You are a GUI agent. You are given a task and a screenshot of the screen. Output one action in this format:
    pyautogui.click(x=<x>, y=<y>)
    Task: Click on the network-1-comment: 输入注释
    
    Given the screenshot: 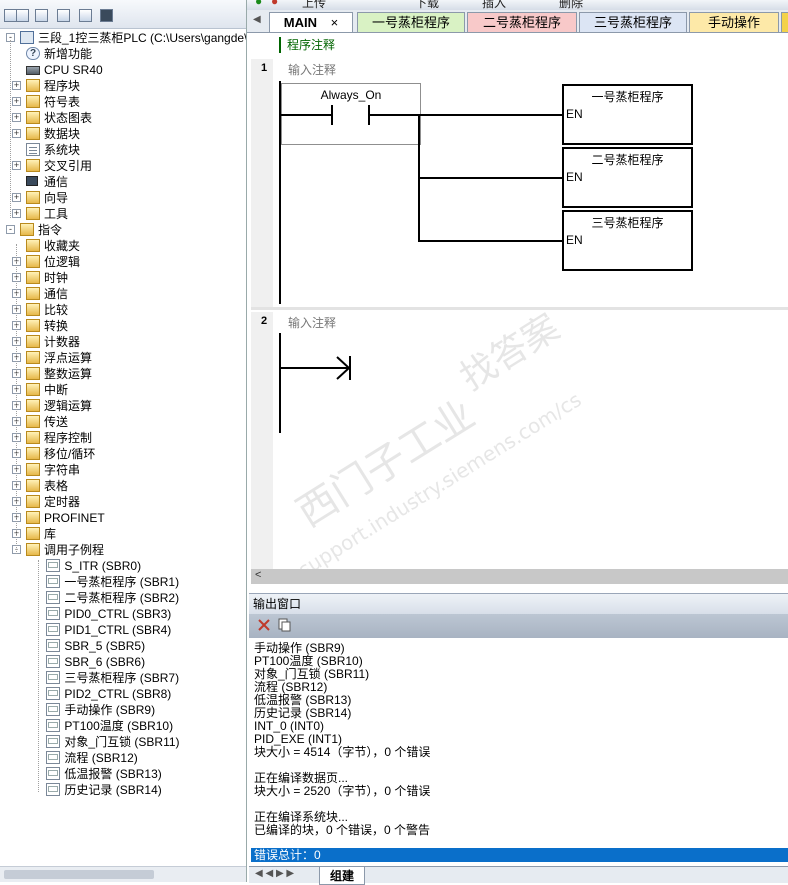 What is the action you would take?
    pyautogui.click(x=312, y=69)
    